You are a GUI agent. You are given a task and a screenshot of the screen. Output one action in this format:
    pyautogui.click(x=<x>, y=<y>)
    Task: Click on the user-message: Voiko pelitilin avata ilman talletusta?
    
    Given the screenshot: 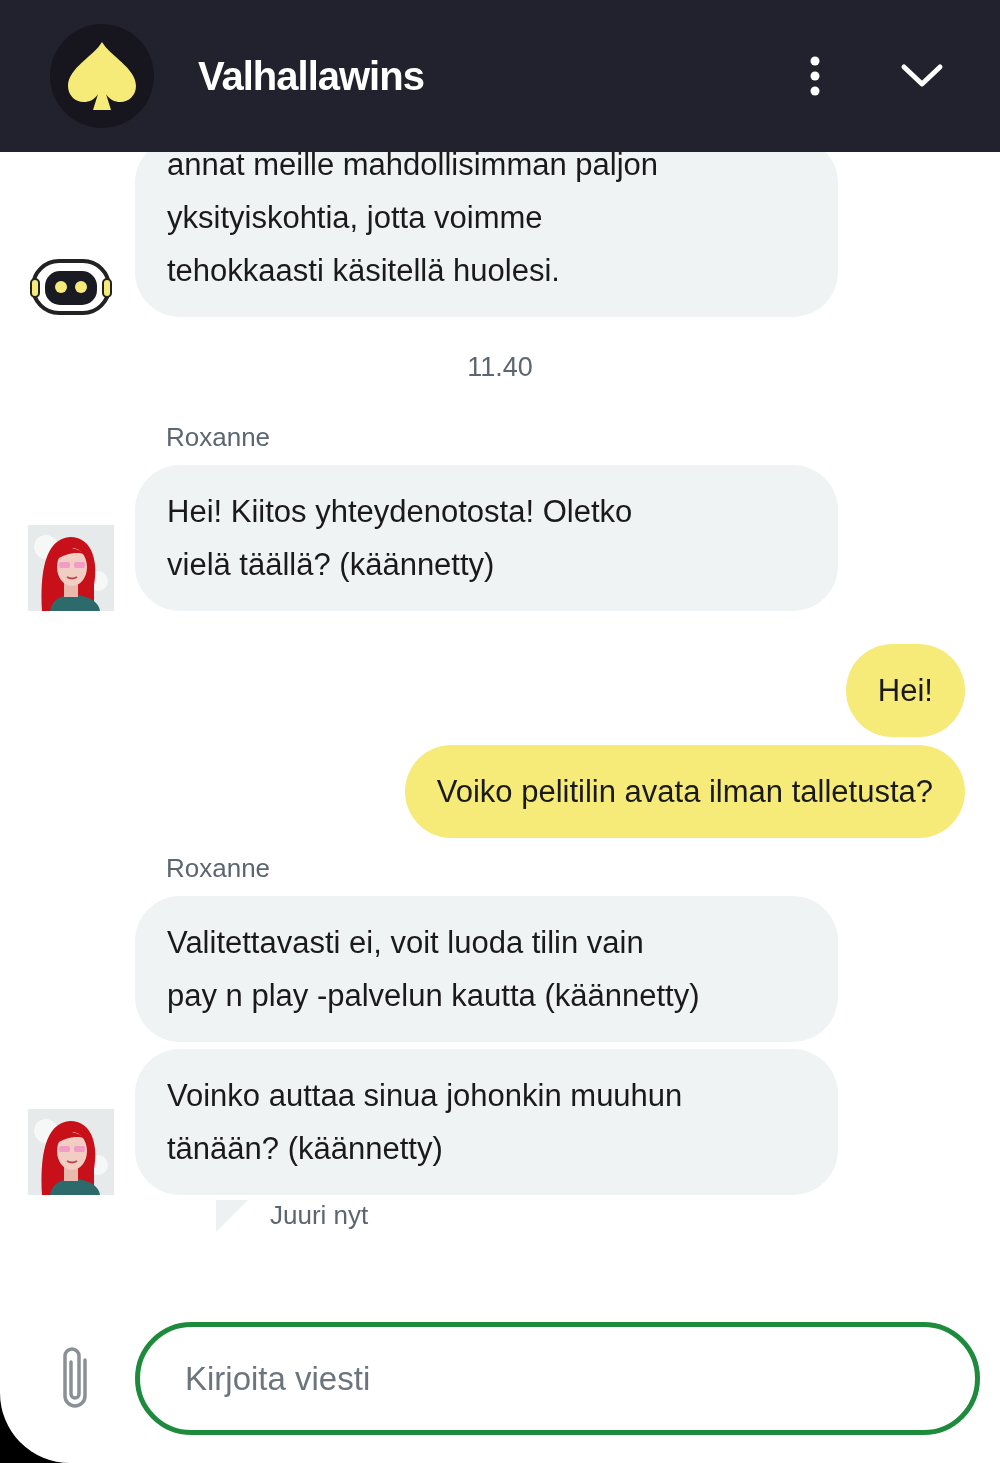 What is the action you would take?
    pyautogui.click(x=684, y=791)
    